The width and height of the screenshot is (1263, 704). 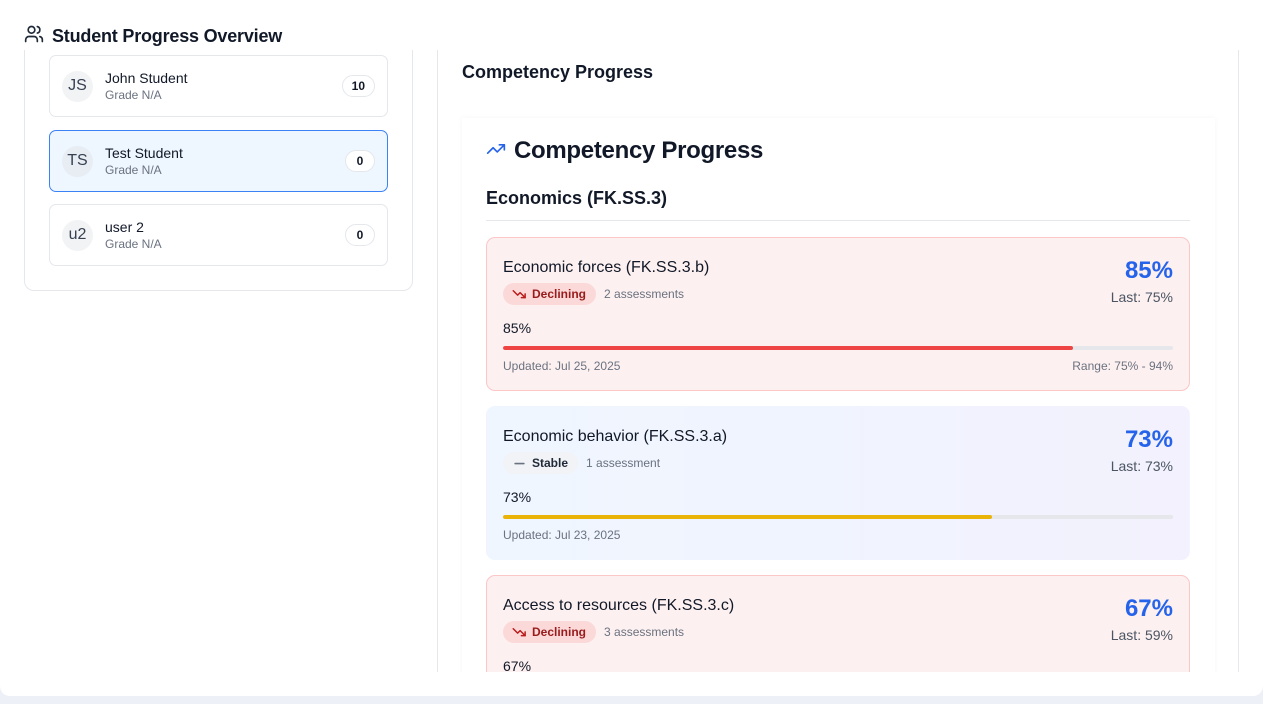 What do you see at coordinates (146, 78) in the screenshot?
I see `student-name: John Student` at bounding box center [146, 78].